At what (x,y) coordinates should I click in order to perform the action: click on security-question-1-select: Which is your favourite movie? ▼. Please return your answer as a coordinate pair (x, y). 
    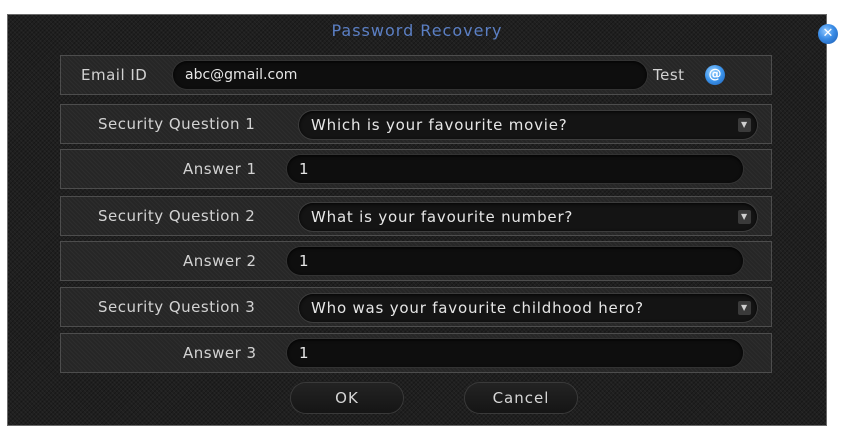
    Looking at the image, I should click on (528, 125).